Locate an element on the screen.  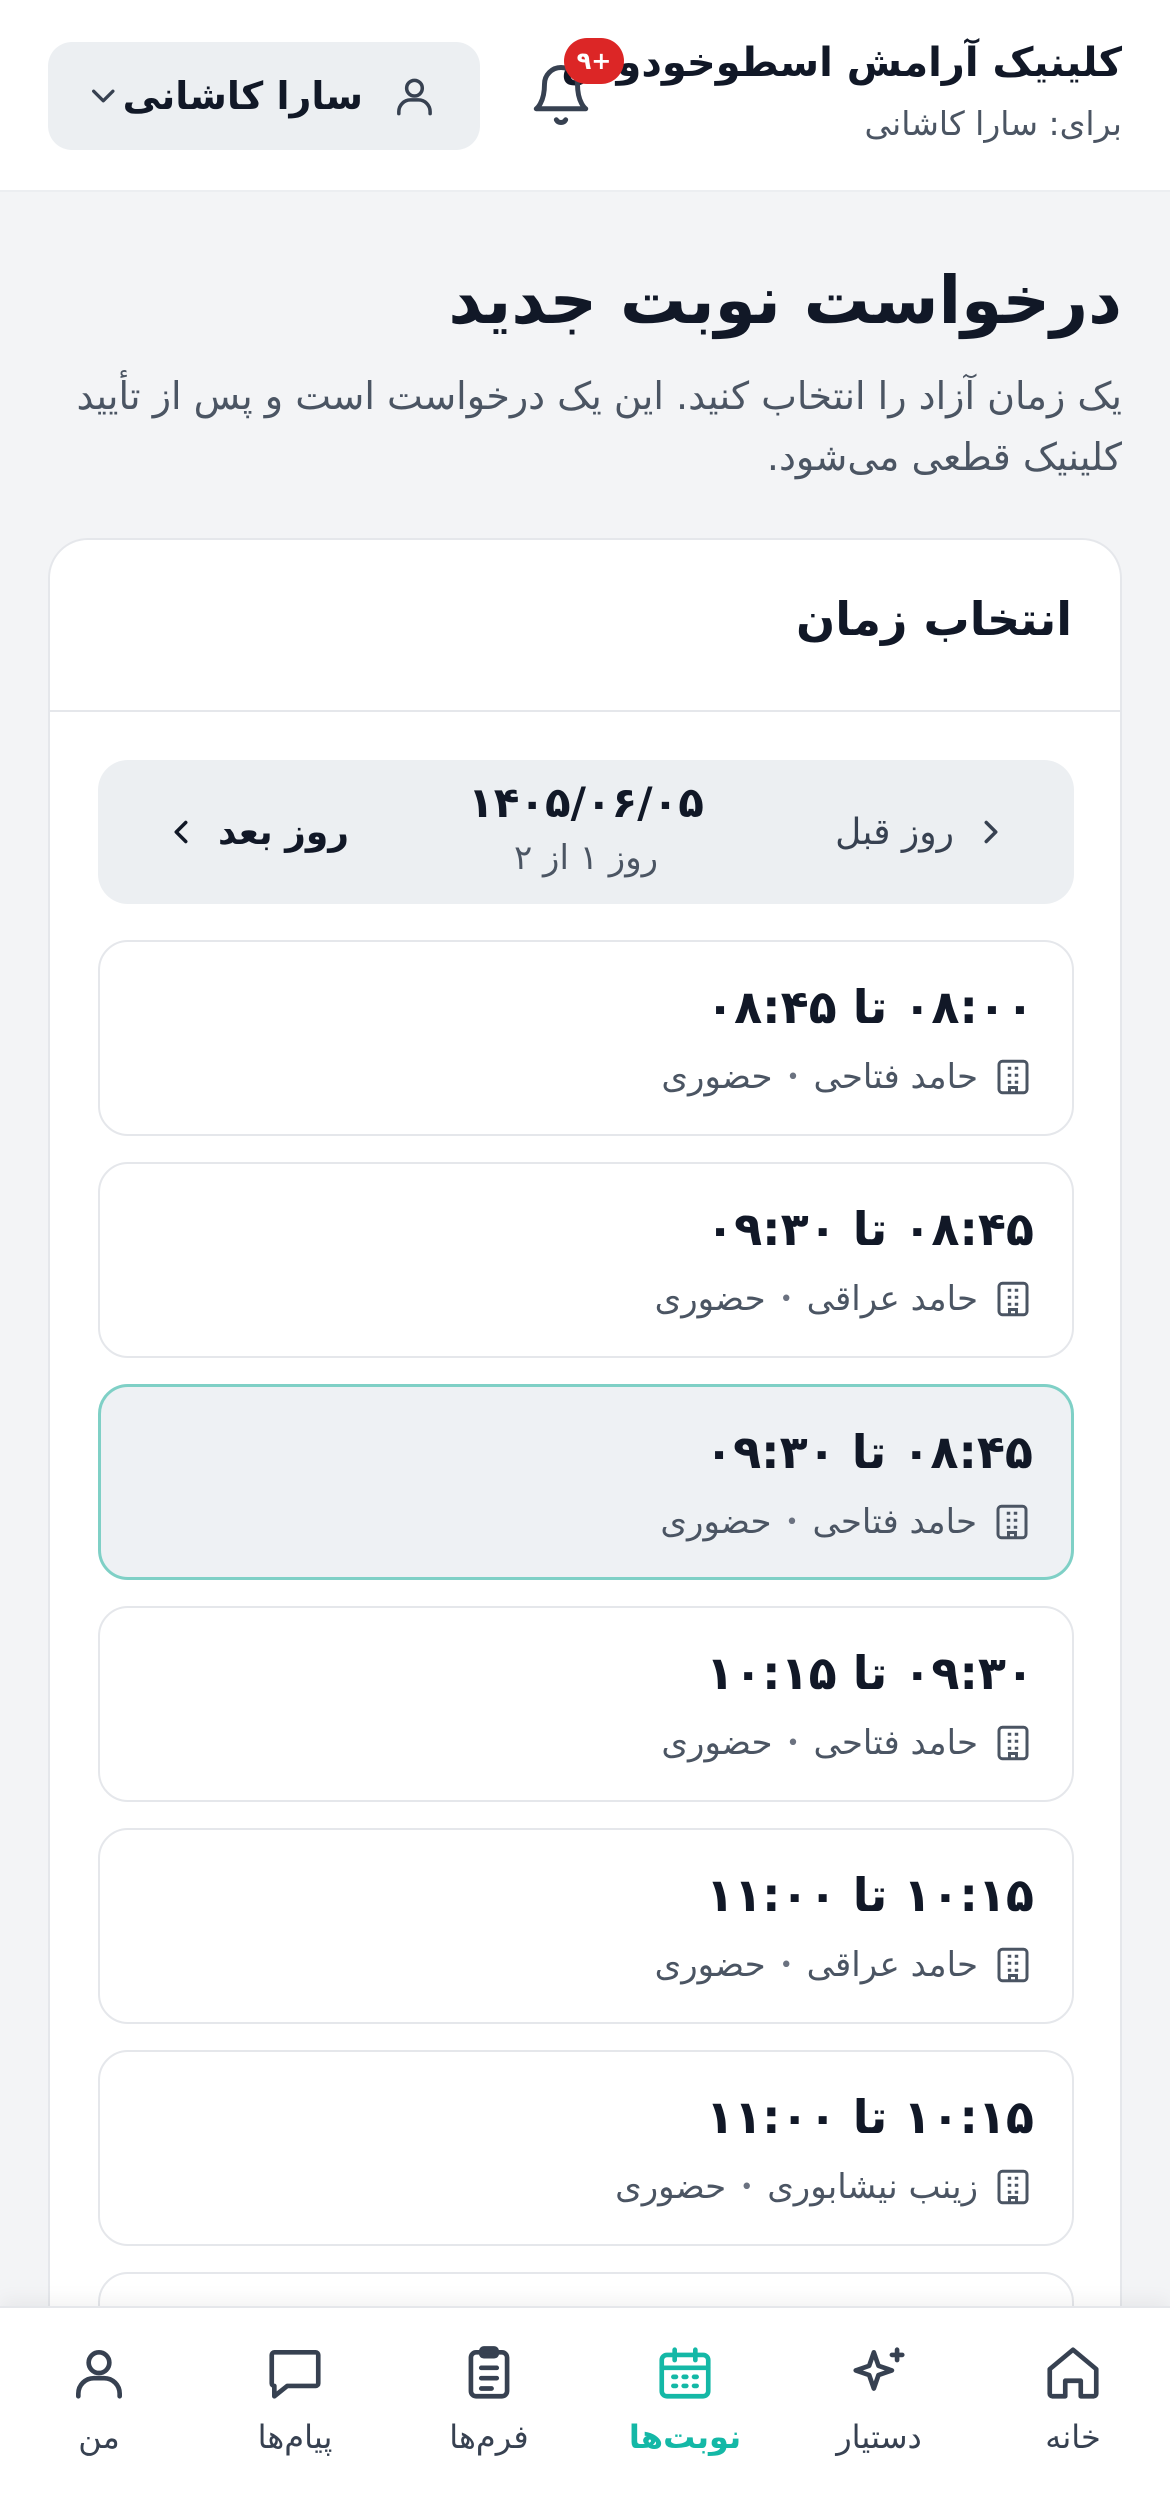
patient-for-line: برای: سارا کاشانی is located at coordinates (993, 123).